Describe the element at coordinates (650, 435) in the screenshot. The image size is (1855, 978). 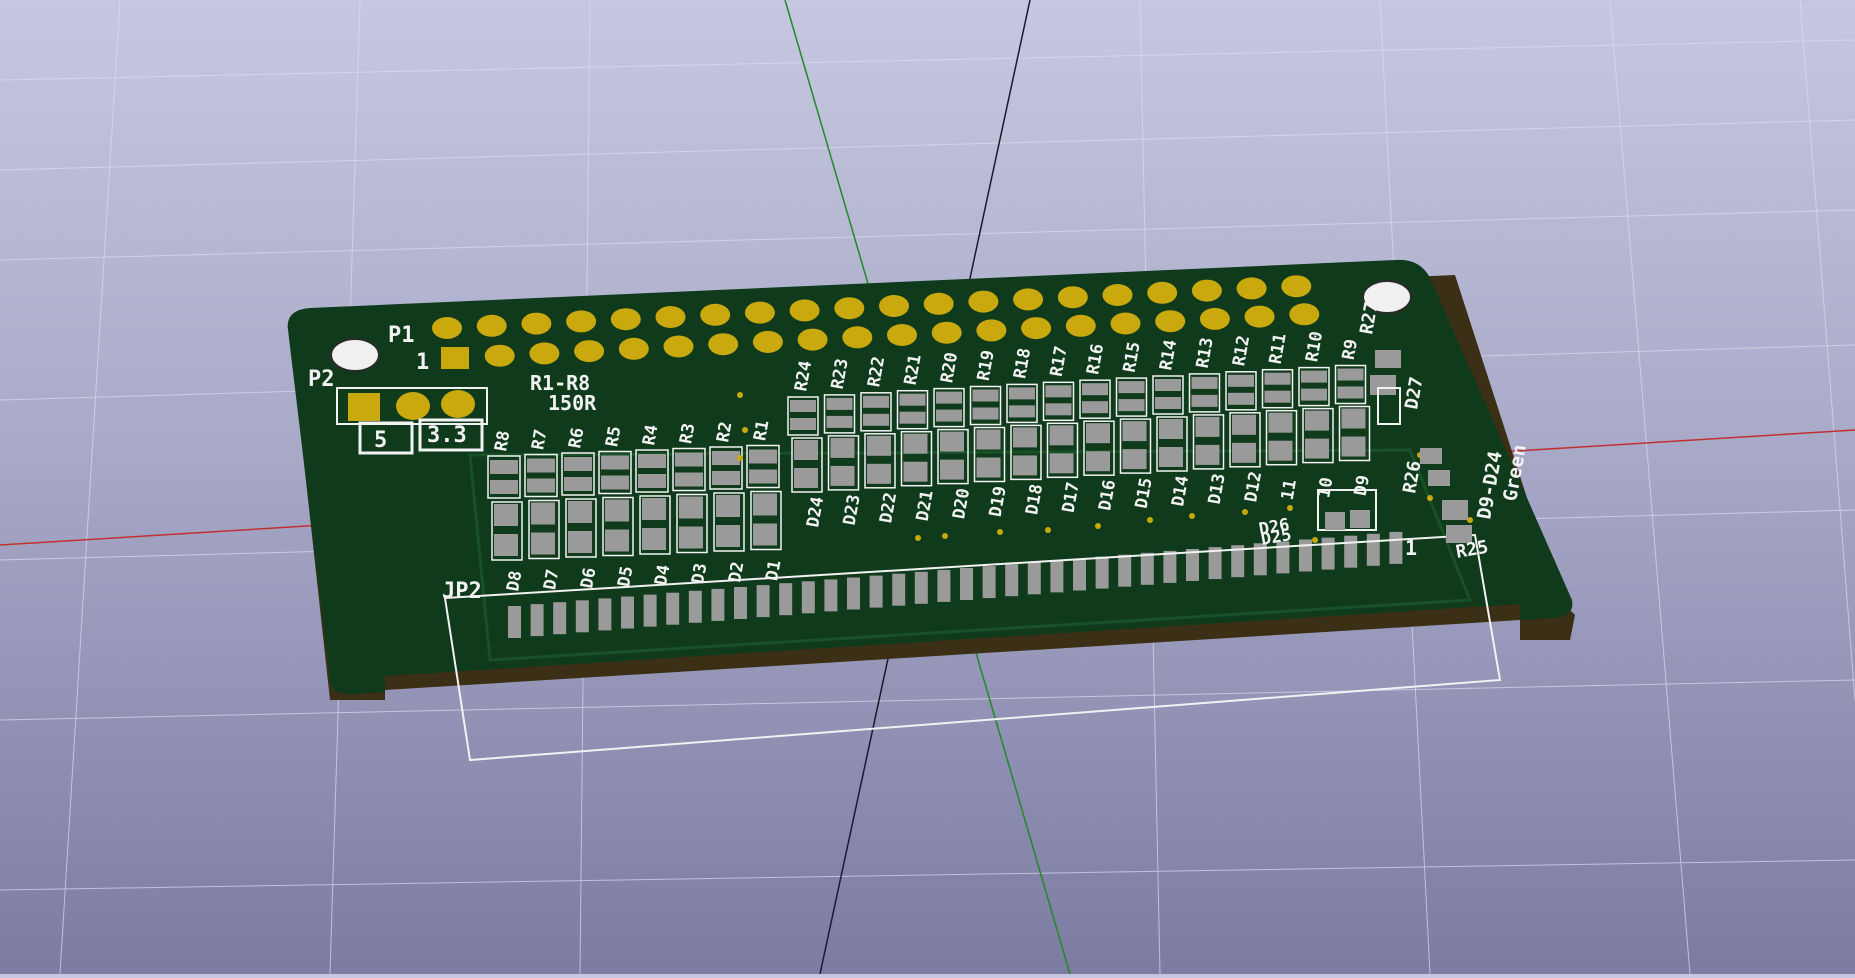
I see `resistor-ref-label: R4` at that location.